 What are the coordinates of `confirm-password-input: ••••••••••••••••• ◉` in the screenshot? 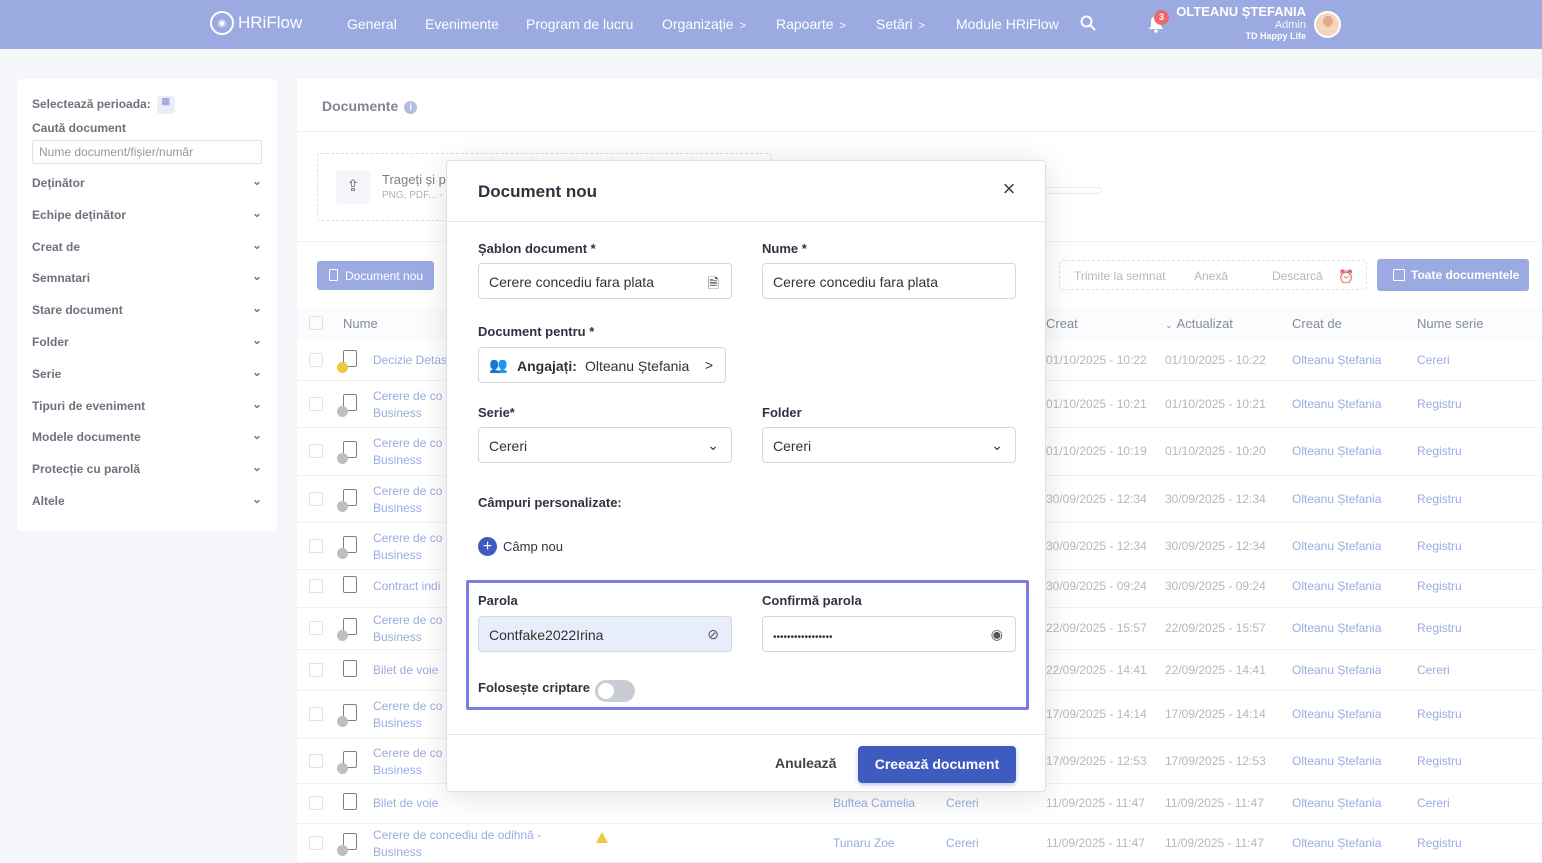 It's located at (889, 634).